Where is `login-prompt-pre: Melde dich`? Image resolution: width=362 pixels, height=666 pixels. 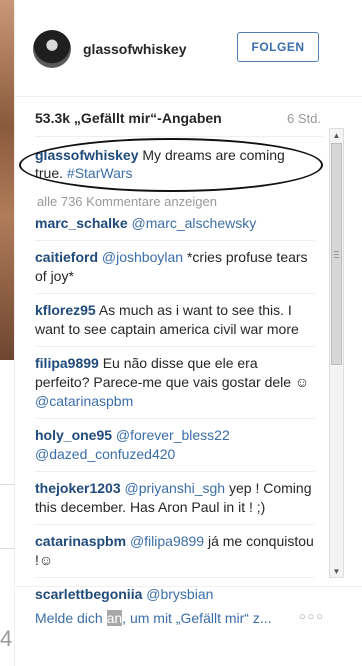
login-prompt-pre: Melde dich is located at coordinates (71, 618).